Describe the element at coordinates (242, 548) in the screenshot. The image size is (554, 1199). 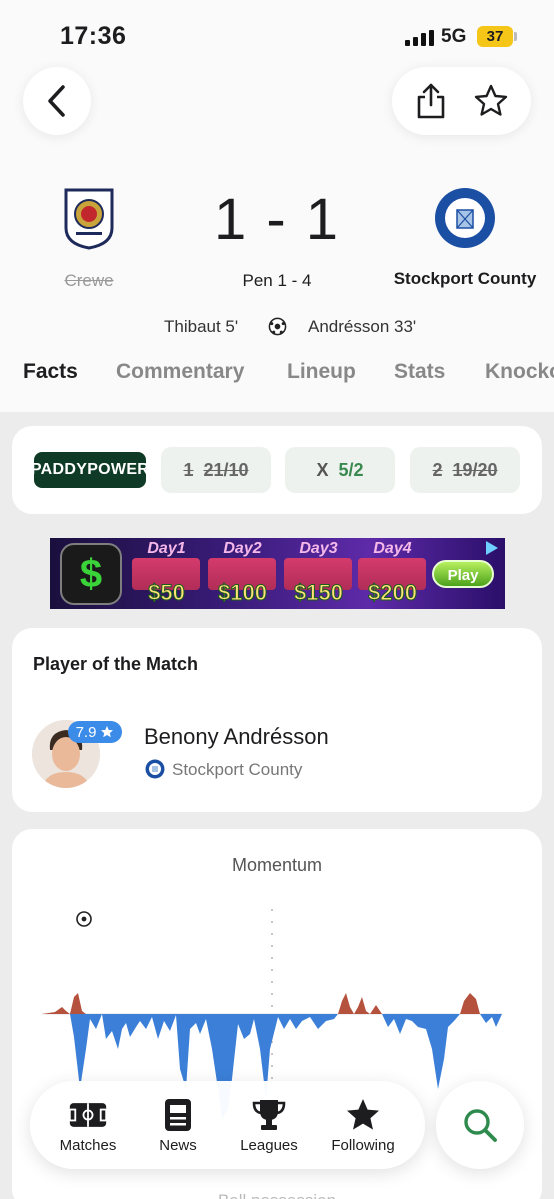
I see `ad-day-label: Day2` at that location.